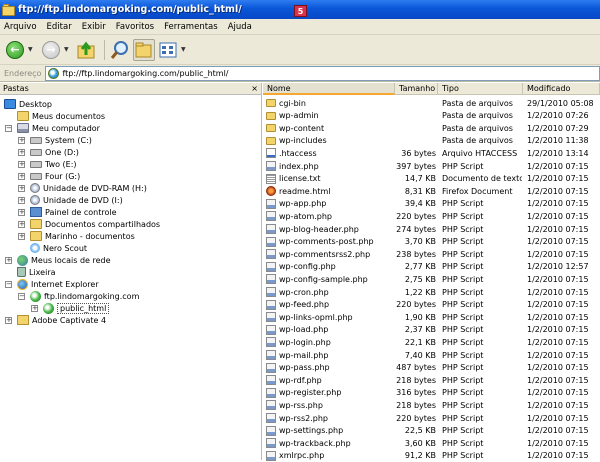 The height and width of the screenshot is (462, 600). I want to click on tree-item-nero-scout: Nero Scout, so click(58, 248).